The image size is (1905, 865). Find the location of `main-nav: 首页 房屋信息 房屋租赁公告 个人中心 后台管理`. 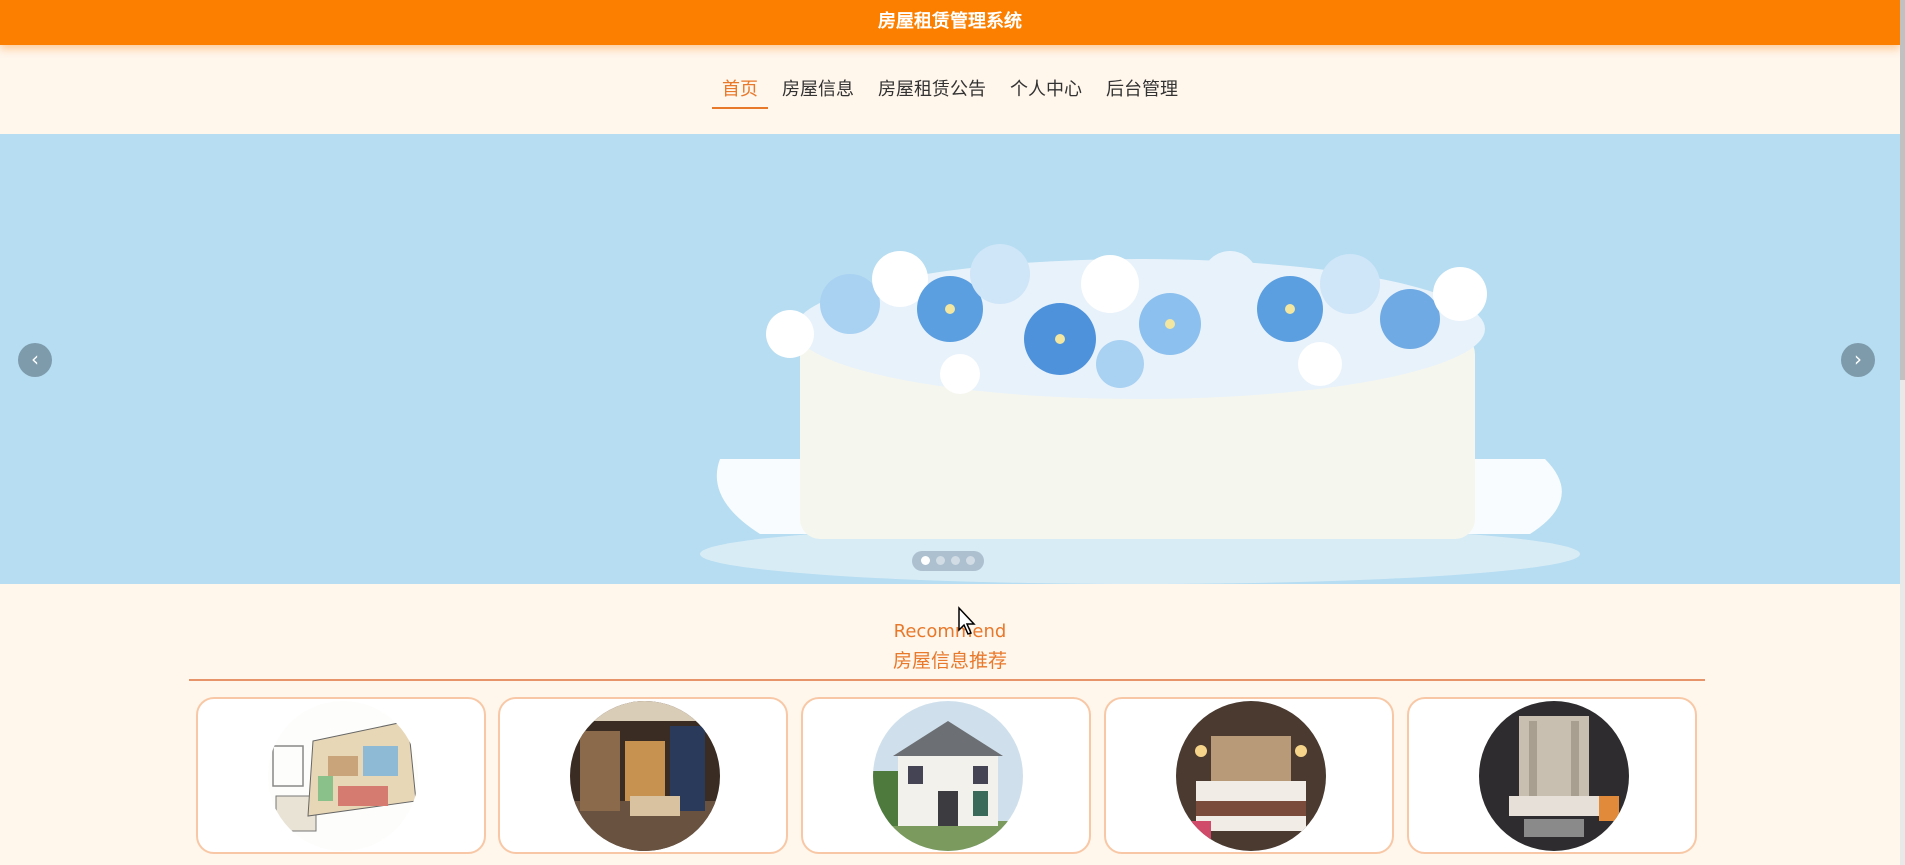

main-nav: 首页 房屋信息 房屋租赁公告 个人中心 后台管理 is located at coordinates (950, 92).